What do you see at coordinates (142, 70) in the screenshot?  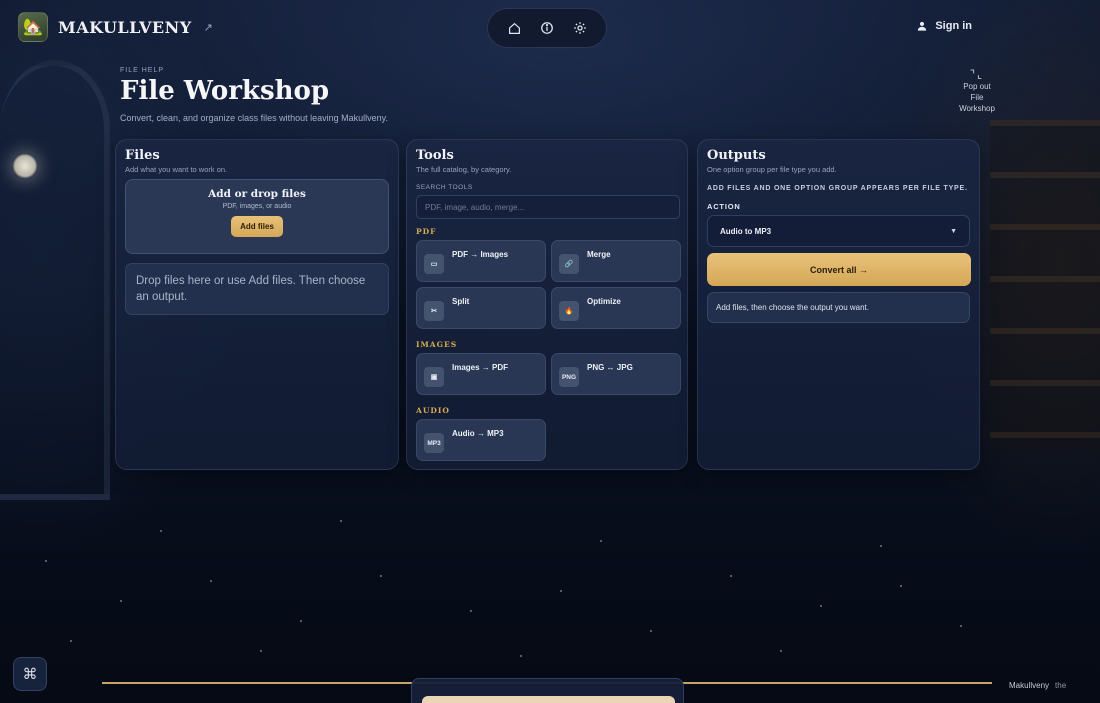 I see `page-eyebrow: FILE HELP` at bounding box center [142, 70].